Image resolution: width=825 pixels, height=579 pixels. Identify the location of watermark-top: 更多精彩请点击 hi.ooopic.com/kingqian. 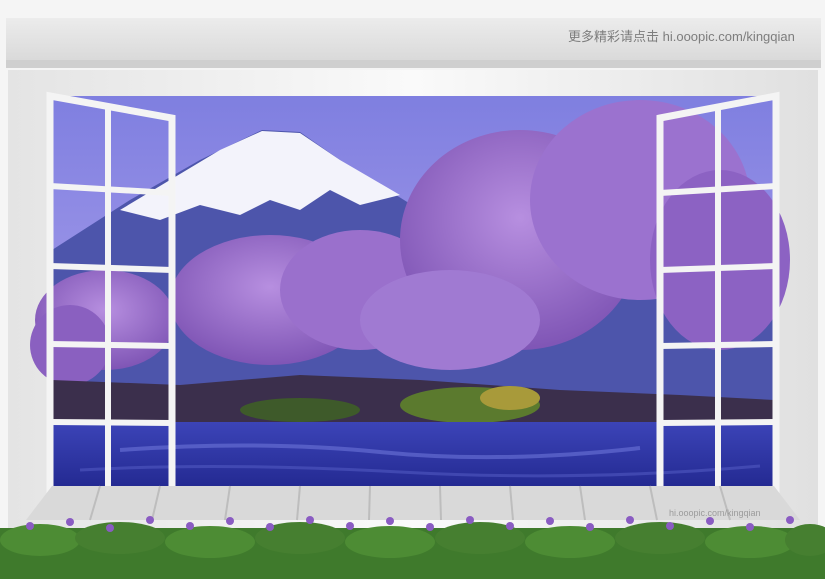
(681, 36).